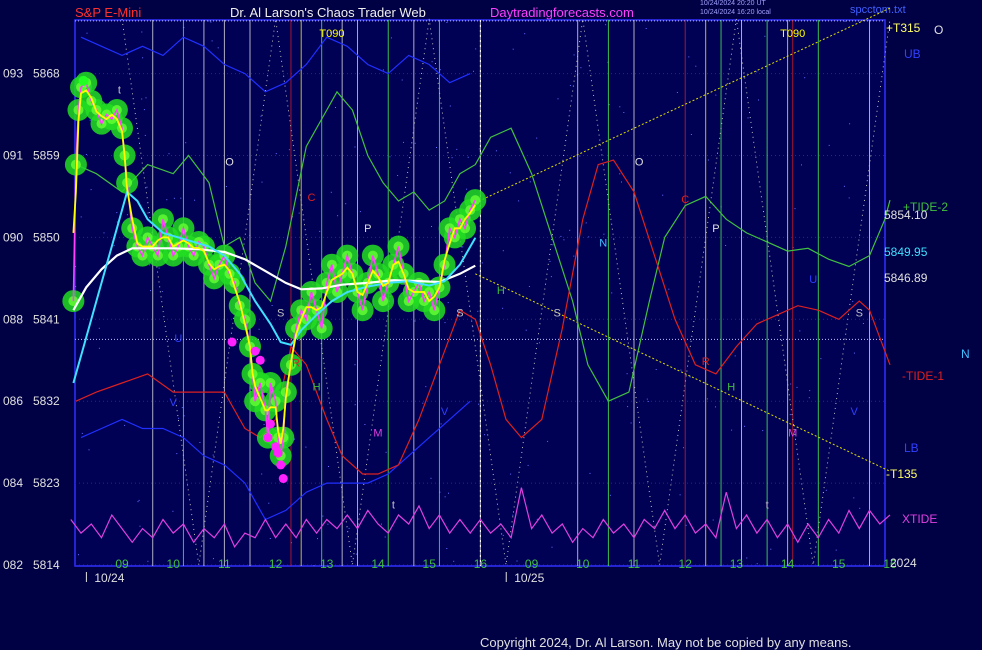 This screenshot has height=650, width=982. I want to click on right-label: UB, so click(912, 54).